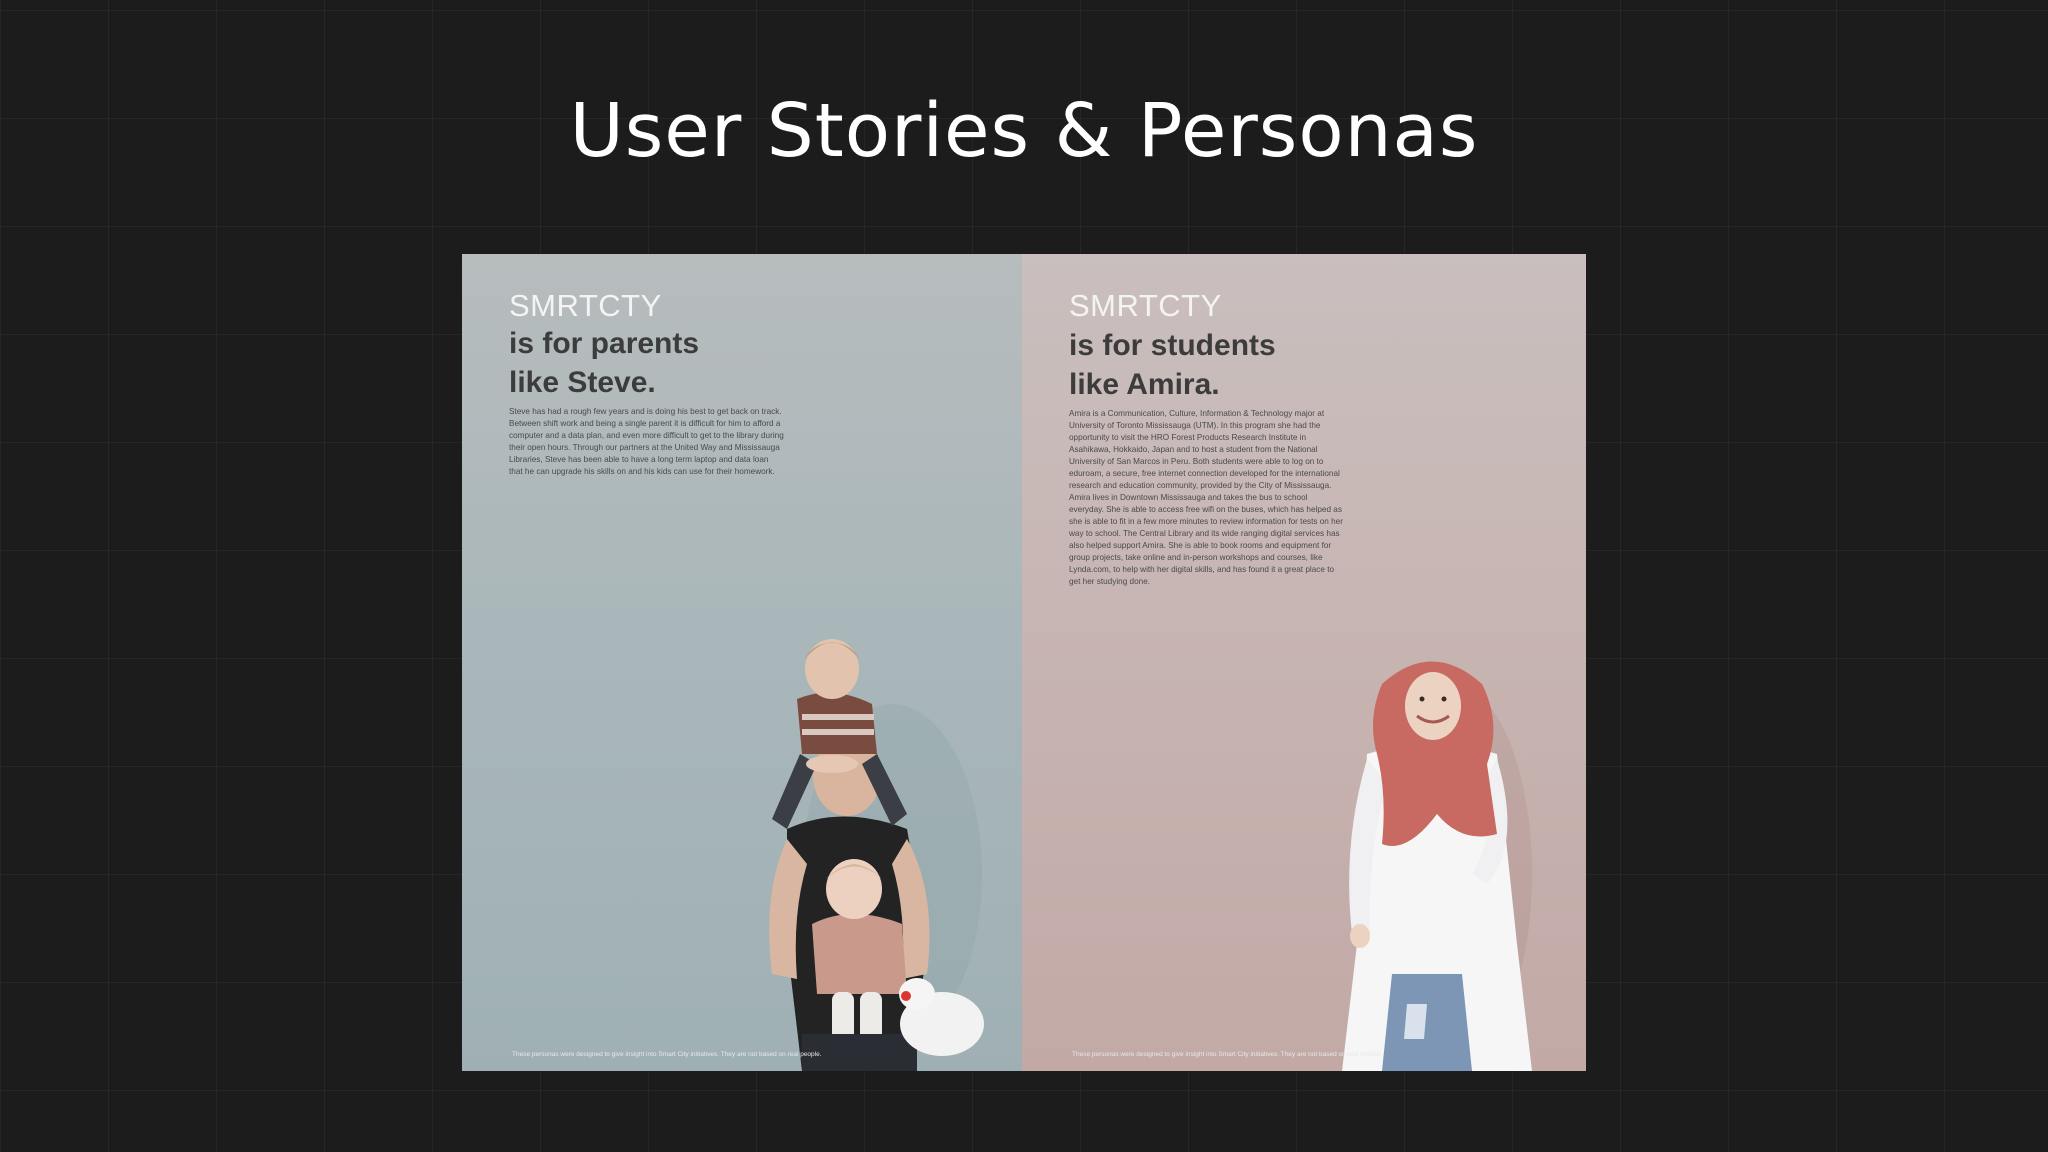 This screenshot has width=2048, height=1152. I want to click on headline-line-1: is for students, so click(1172, 345).